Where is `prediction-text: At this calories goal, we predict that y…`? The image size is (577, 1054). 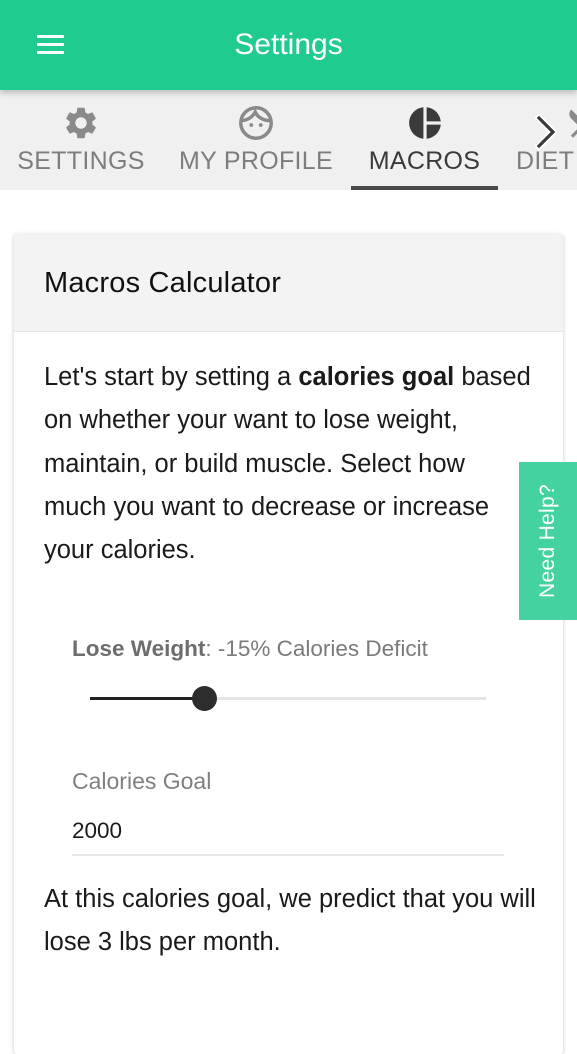
prediction-text: At this calories goal, we predict that y… is located at coordinates (290, 921).